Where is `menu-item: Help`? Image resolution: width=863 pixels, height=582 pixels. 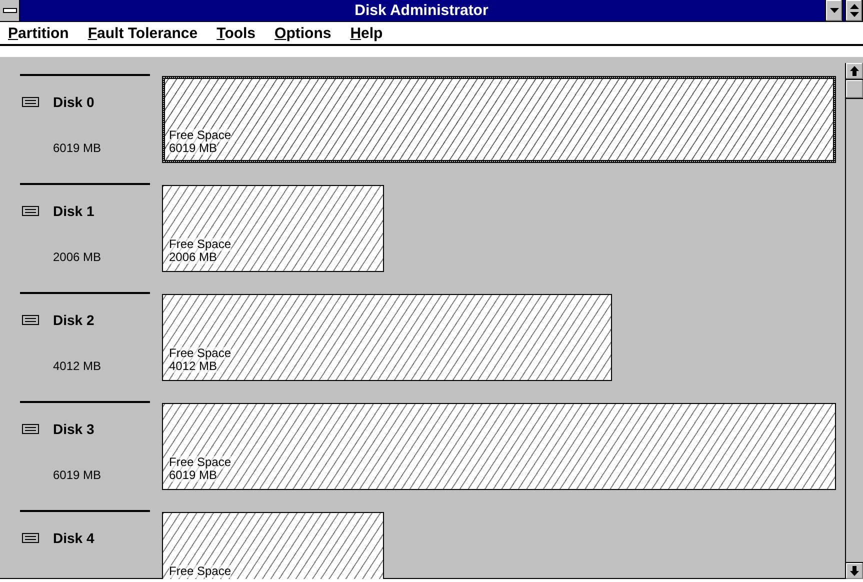
menu-item: Help is located at coordinates (366, 33).